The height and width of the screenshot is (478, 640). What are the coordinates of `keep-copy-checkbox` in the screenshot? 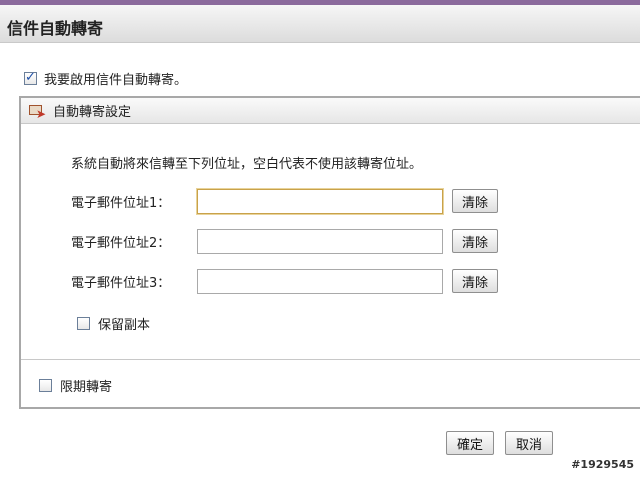 It's located at (83, 323).